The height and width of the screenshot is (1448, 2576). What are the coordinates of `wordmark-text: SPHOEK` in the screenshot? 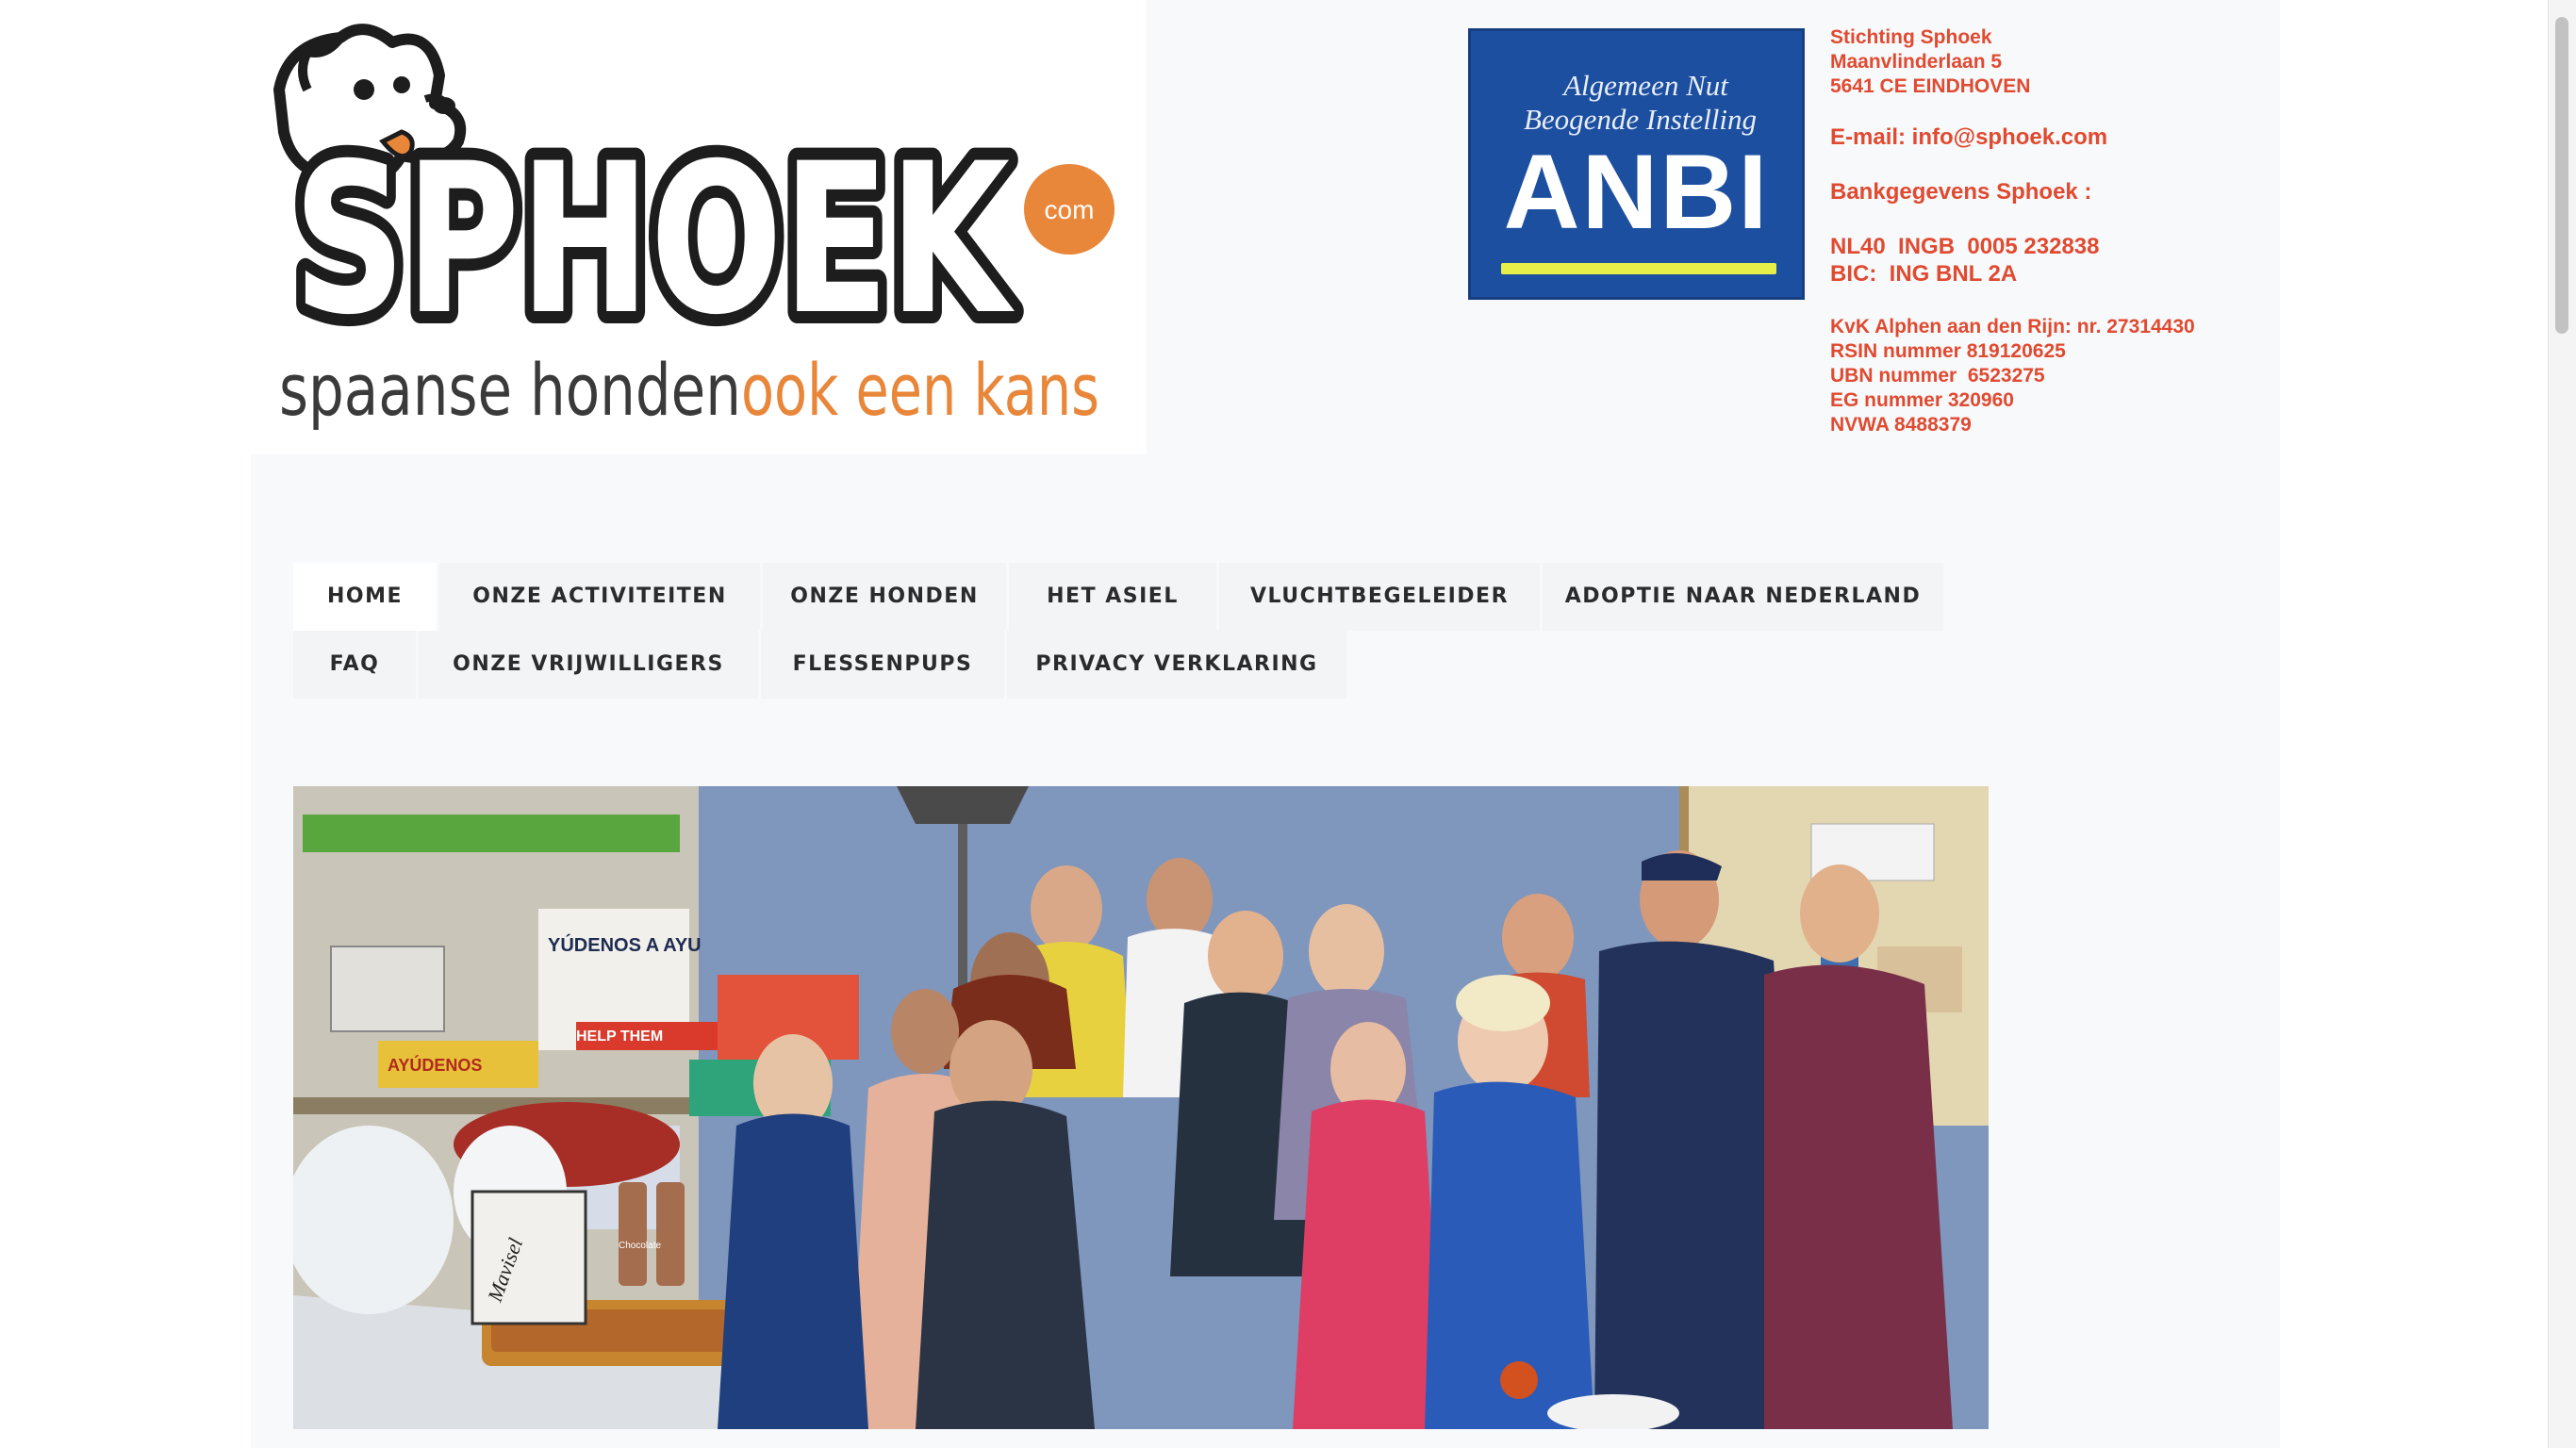 It's located at (654, 239).